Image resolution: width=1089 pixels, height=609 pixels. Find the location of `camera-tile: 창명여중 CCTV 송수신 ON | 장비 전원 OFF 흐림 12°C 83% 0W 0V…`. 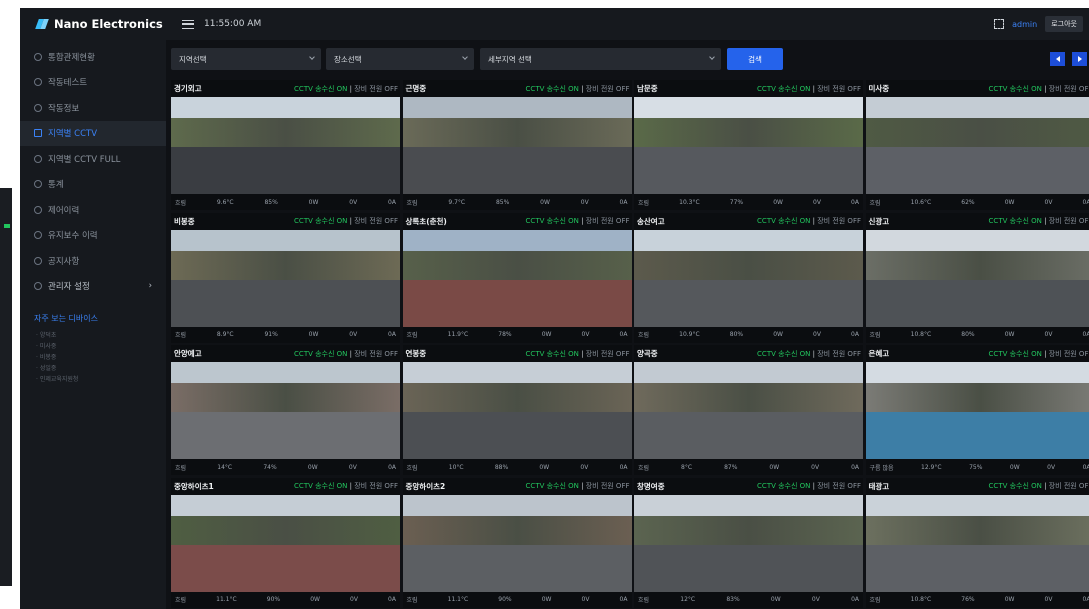

camera-tile: 창명여중 CCTV 송수신 ON | 장비 전원 OFF 흐림 12°C 83% 0W 0V… is located at coordinates (748, 542).